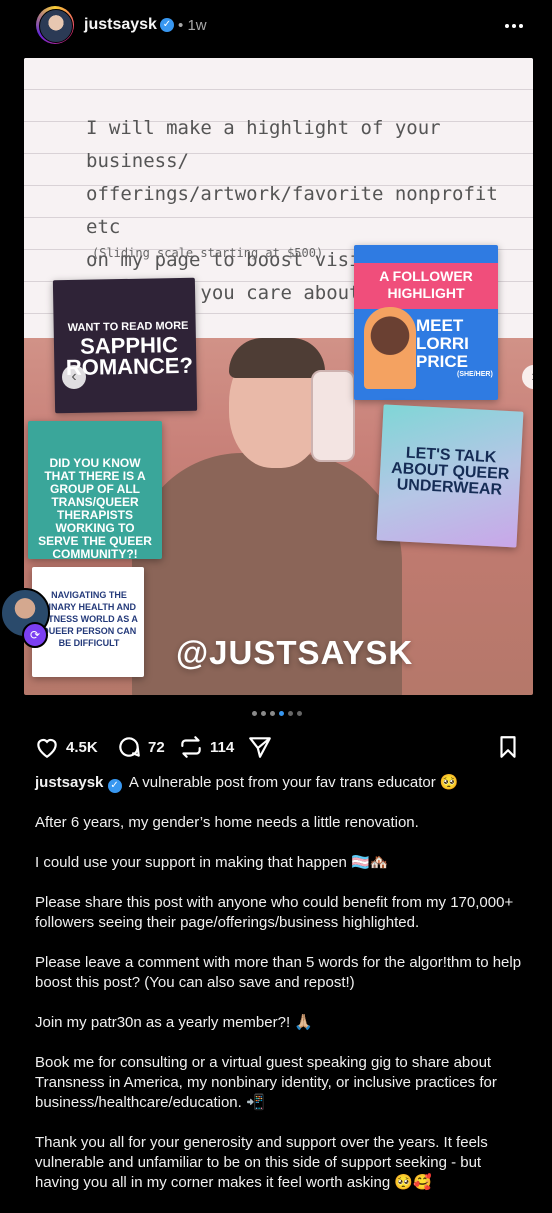 This screenshot has width=552, height=1213. Describe the element at coordinates (192, 25) in the screenshot. I see `post-time: • 1w` at that location.